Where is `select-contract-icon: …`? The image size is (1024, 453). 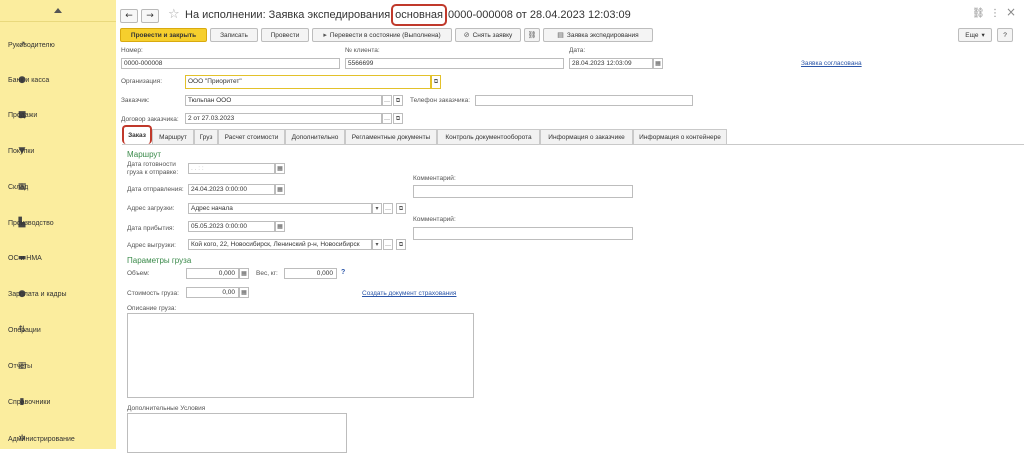
select-contract-icon: … is located at coordinates (387, 118).